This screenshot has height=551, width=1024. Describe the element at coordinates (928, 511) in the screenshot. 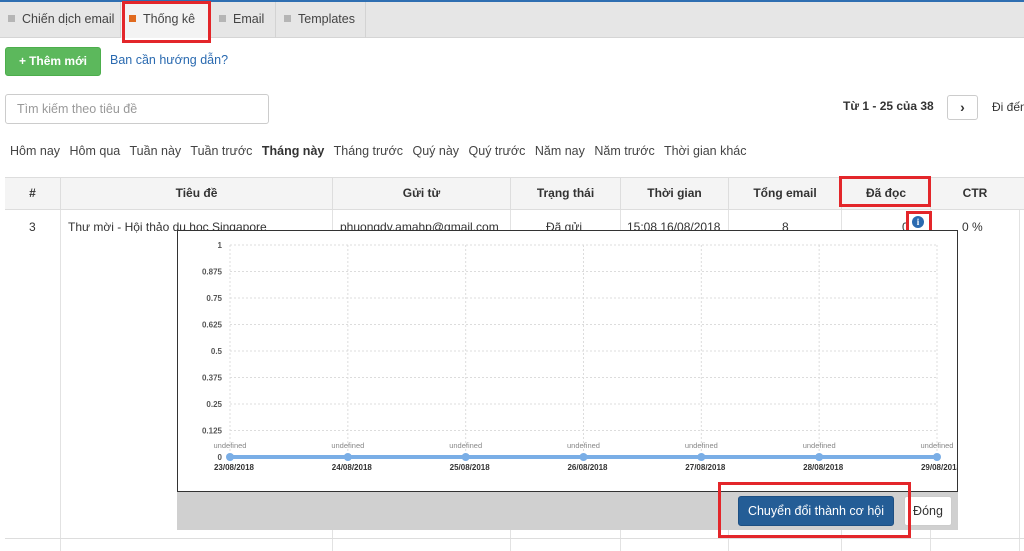

I see `close-popup-button: Đóng` at that location.